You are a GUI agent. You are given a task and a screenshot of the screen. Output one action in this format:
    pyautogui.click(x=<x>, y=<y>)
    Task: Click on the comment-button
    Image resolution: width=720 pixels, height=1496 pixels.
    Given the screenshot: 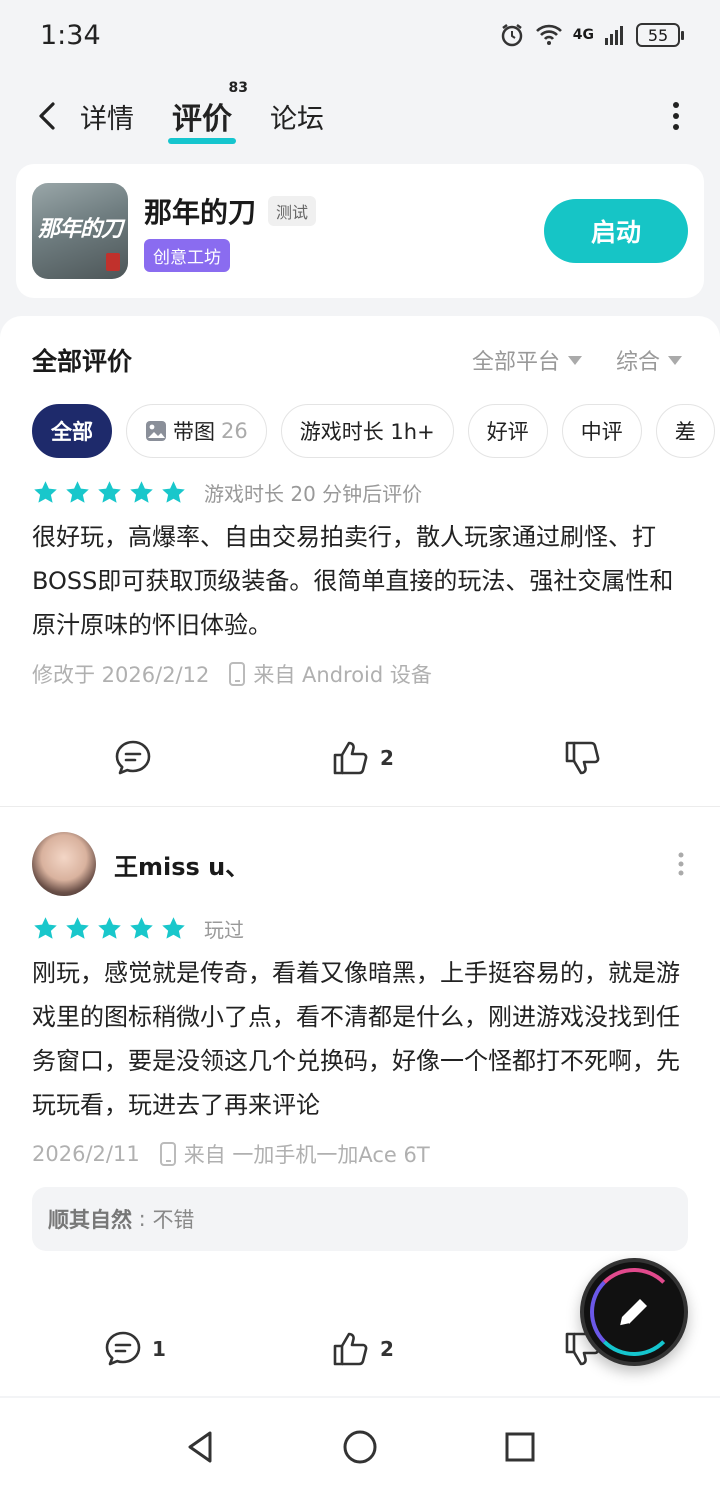 What is the action you would take?
    pyautogui.click(x=137, y=758)
    